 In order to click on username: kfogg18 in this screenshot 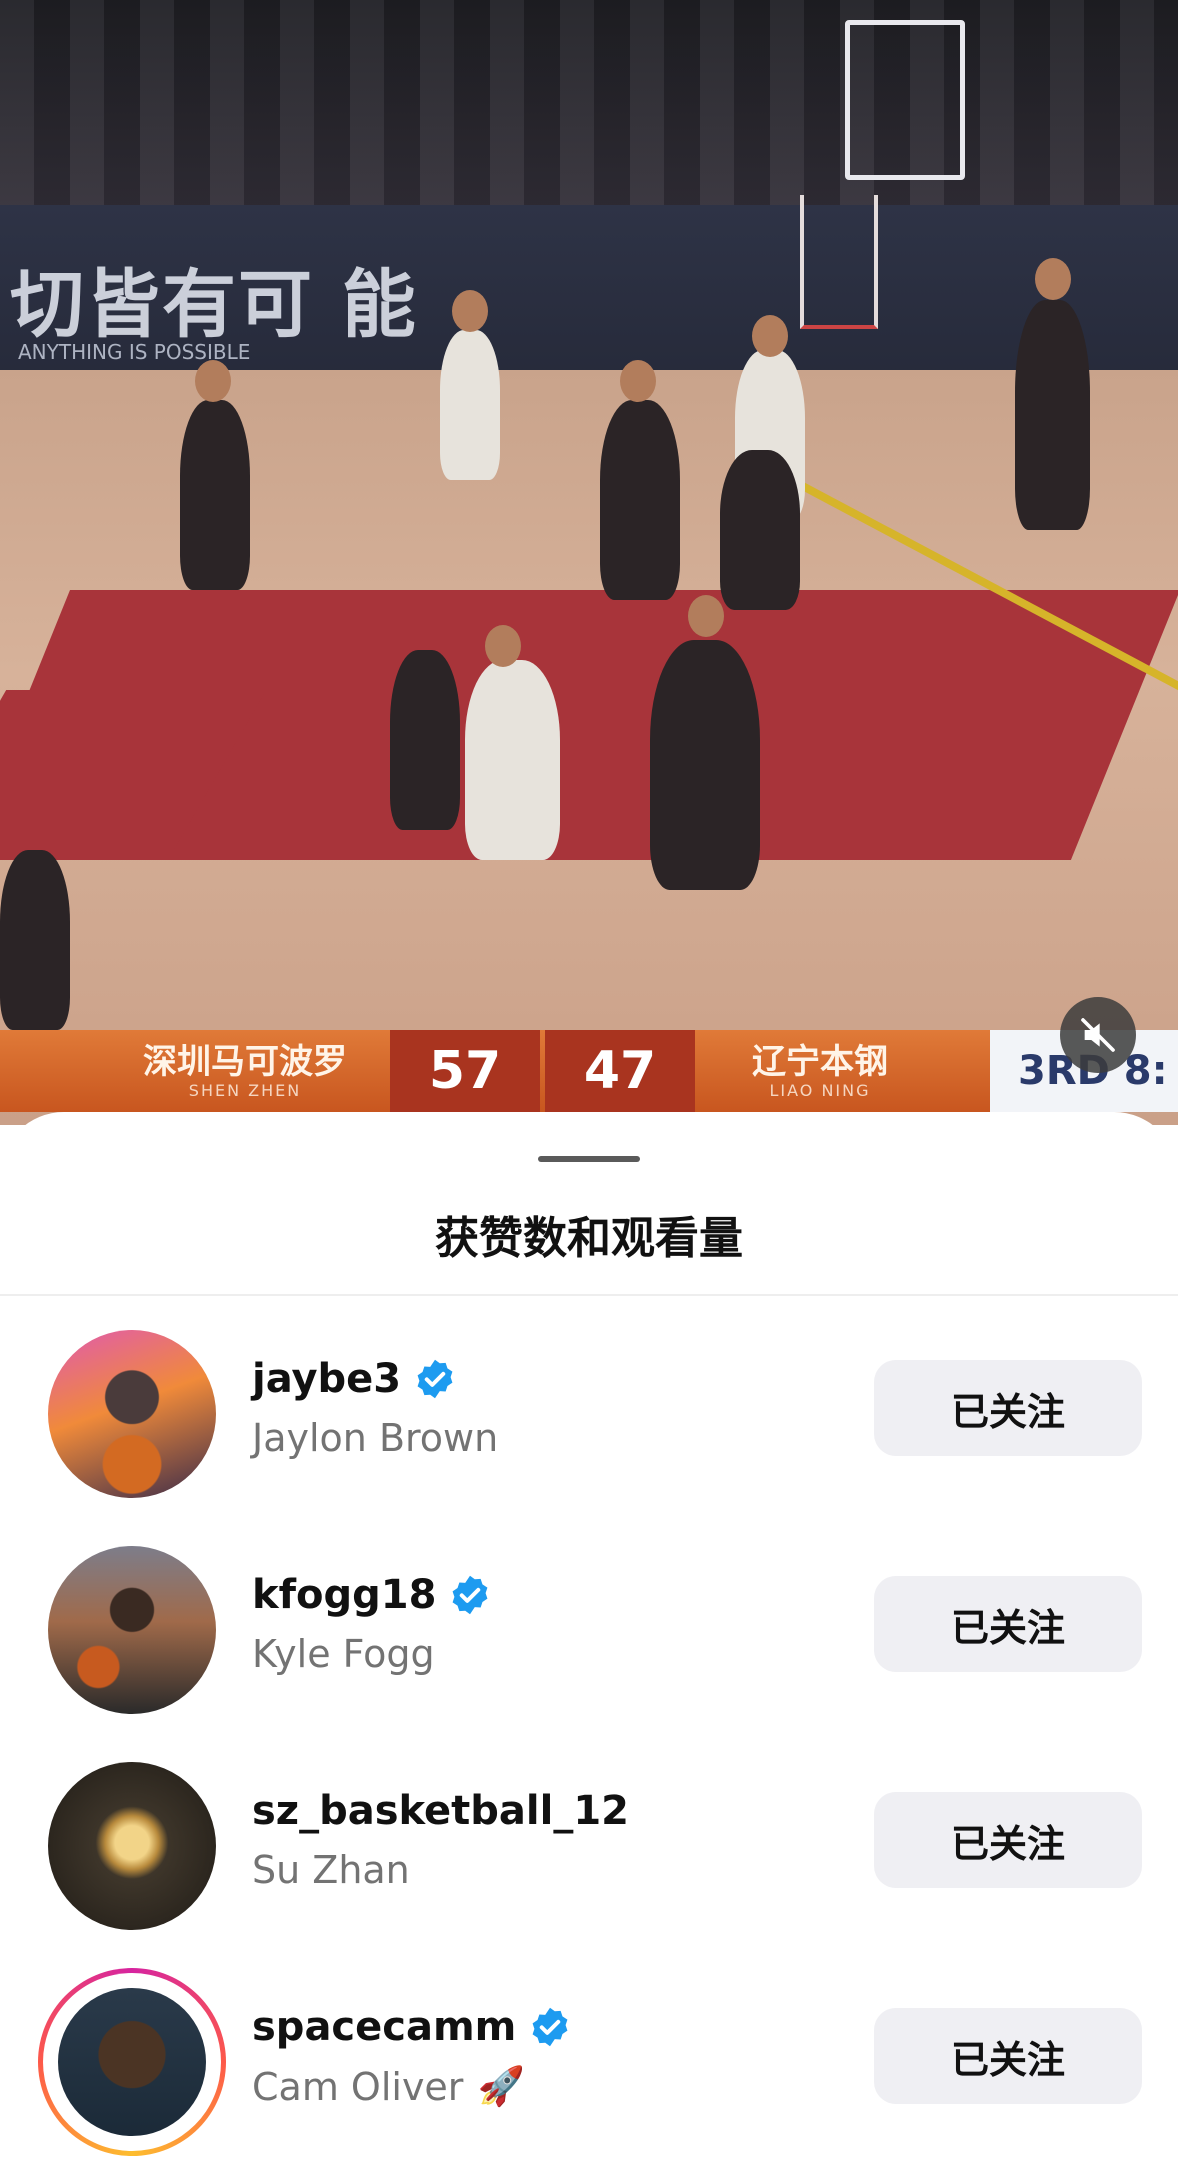, I will do `click(372, 1595)`.